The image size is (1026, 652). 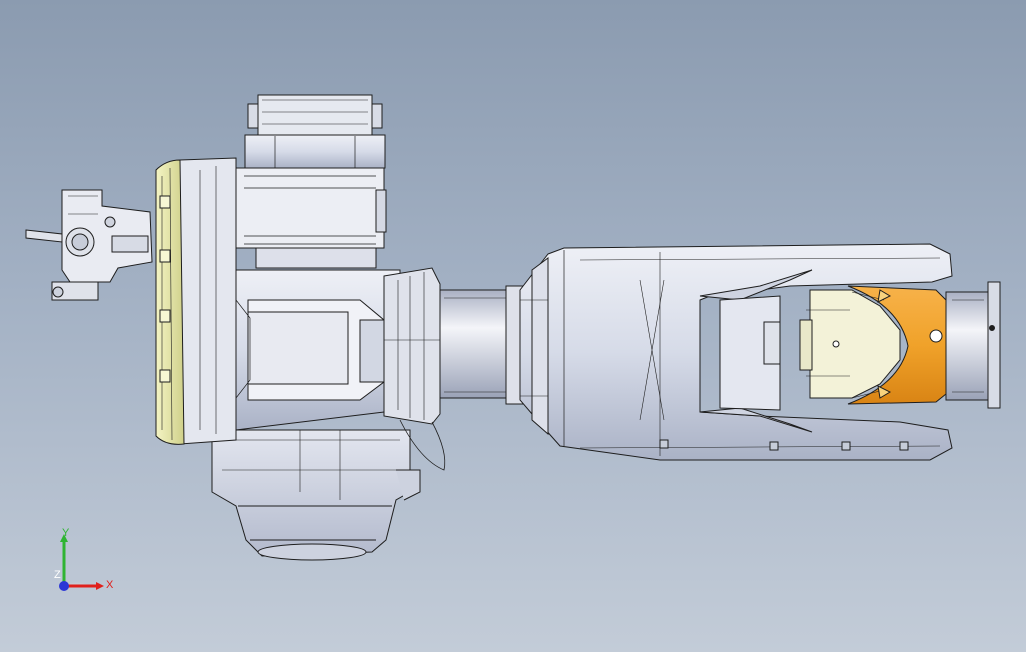 What do you see at coordinates (973, 345) in the screenshot?
I see `tool-flange` at bounding box center [973, 345].